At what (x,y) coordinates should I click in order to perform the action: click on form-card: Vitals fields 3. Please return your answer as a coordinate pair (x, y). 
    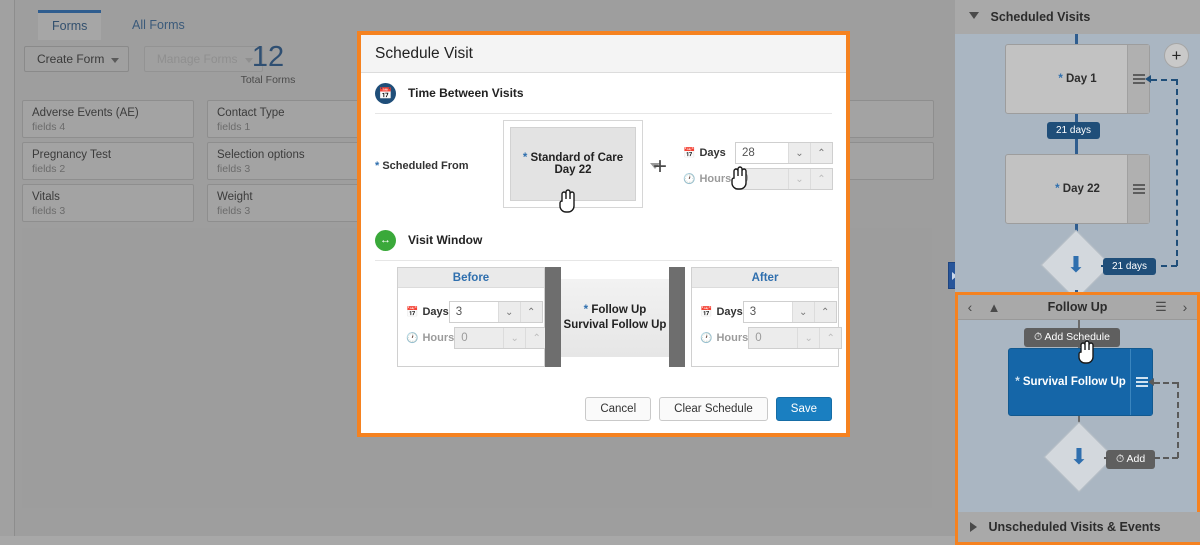
    Looking at the image, I should click on (108, 203).